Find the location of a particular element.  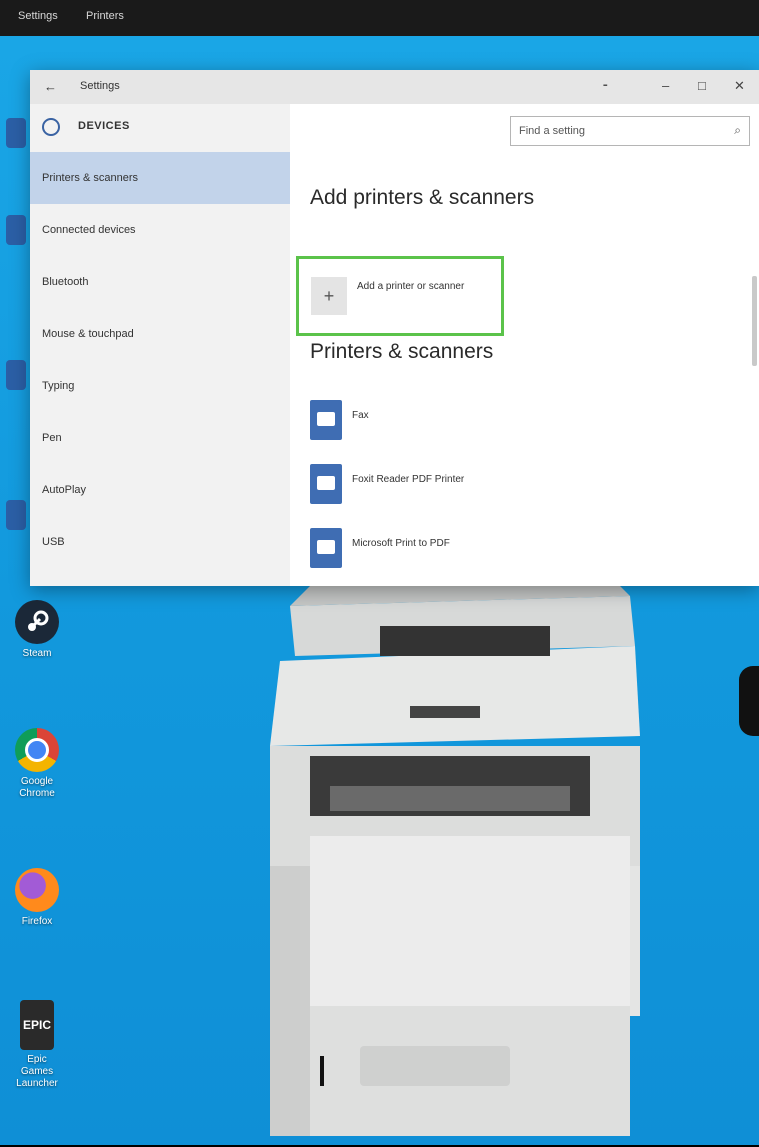

topbar-item-left: Settings is located at coordinates (38, 16).